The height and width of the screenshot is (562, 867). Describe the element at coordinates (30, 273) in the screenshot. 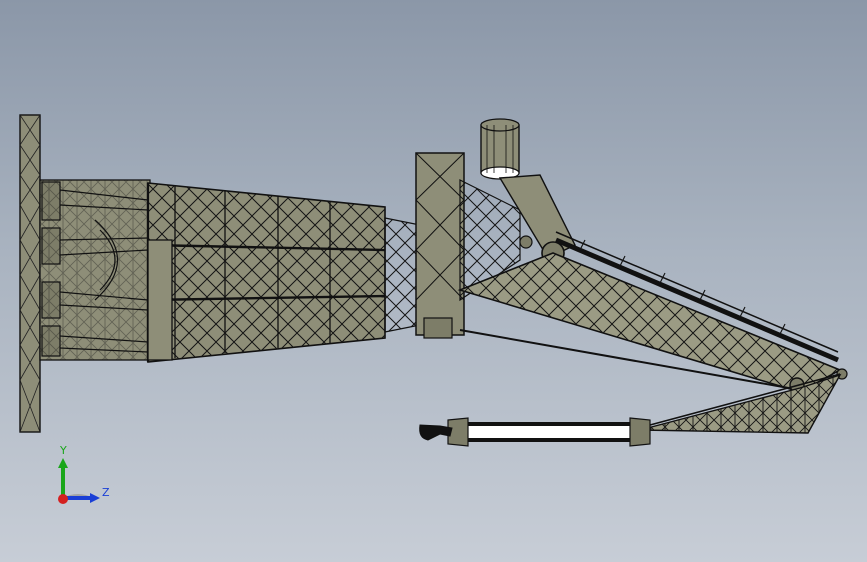

I see `base-plate` at that location.